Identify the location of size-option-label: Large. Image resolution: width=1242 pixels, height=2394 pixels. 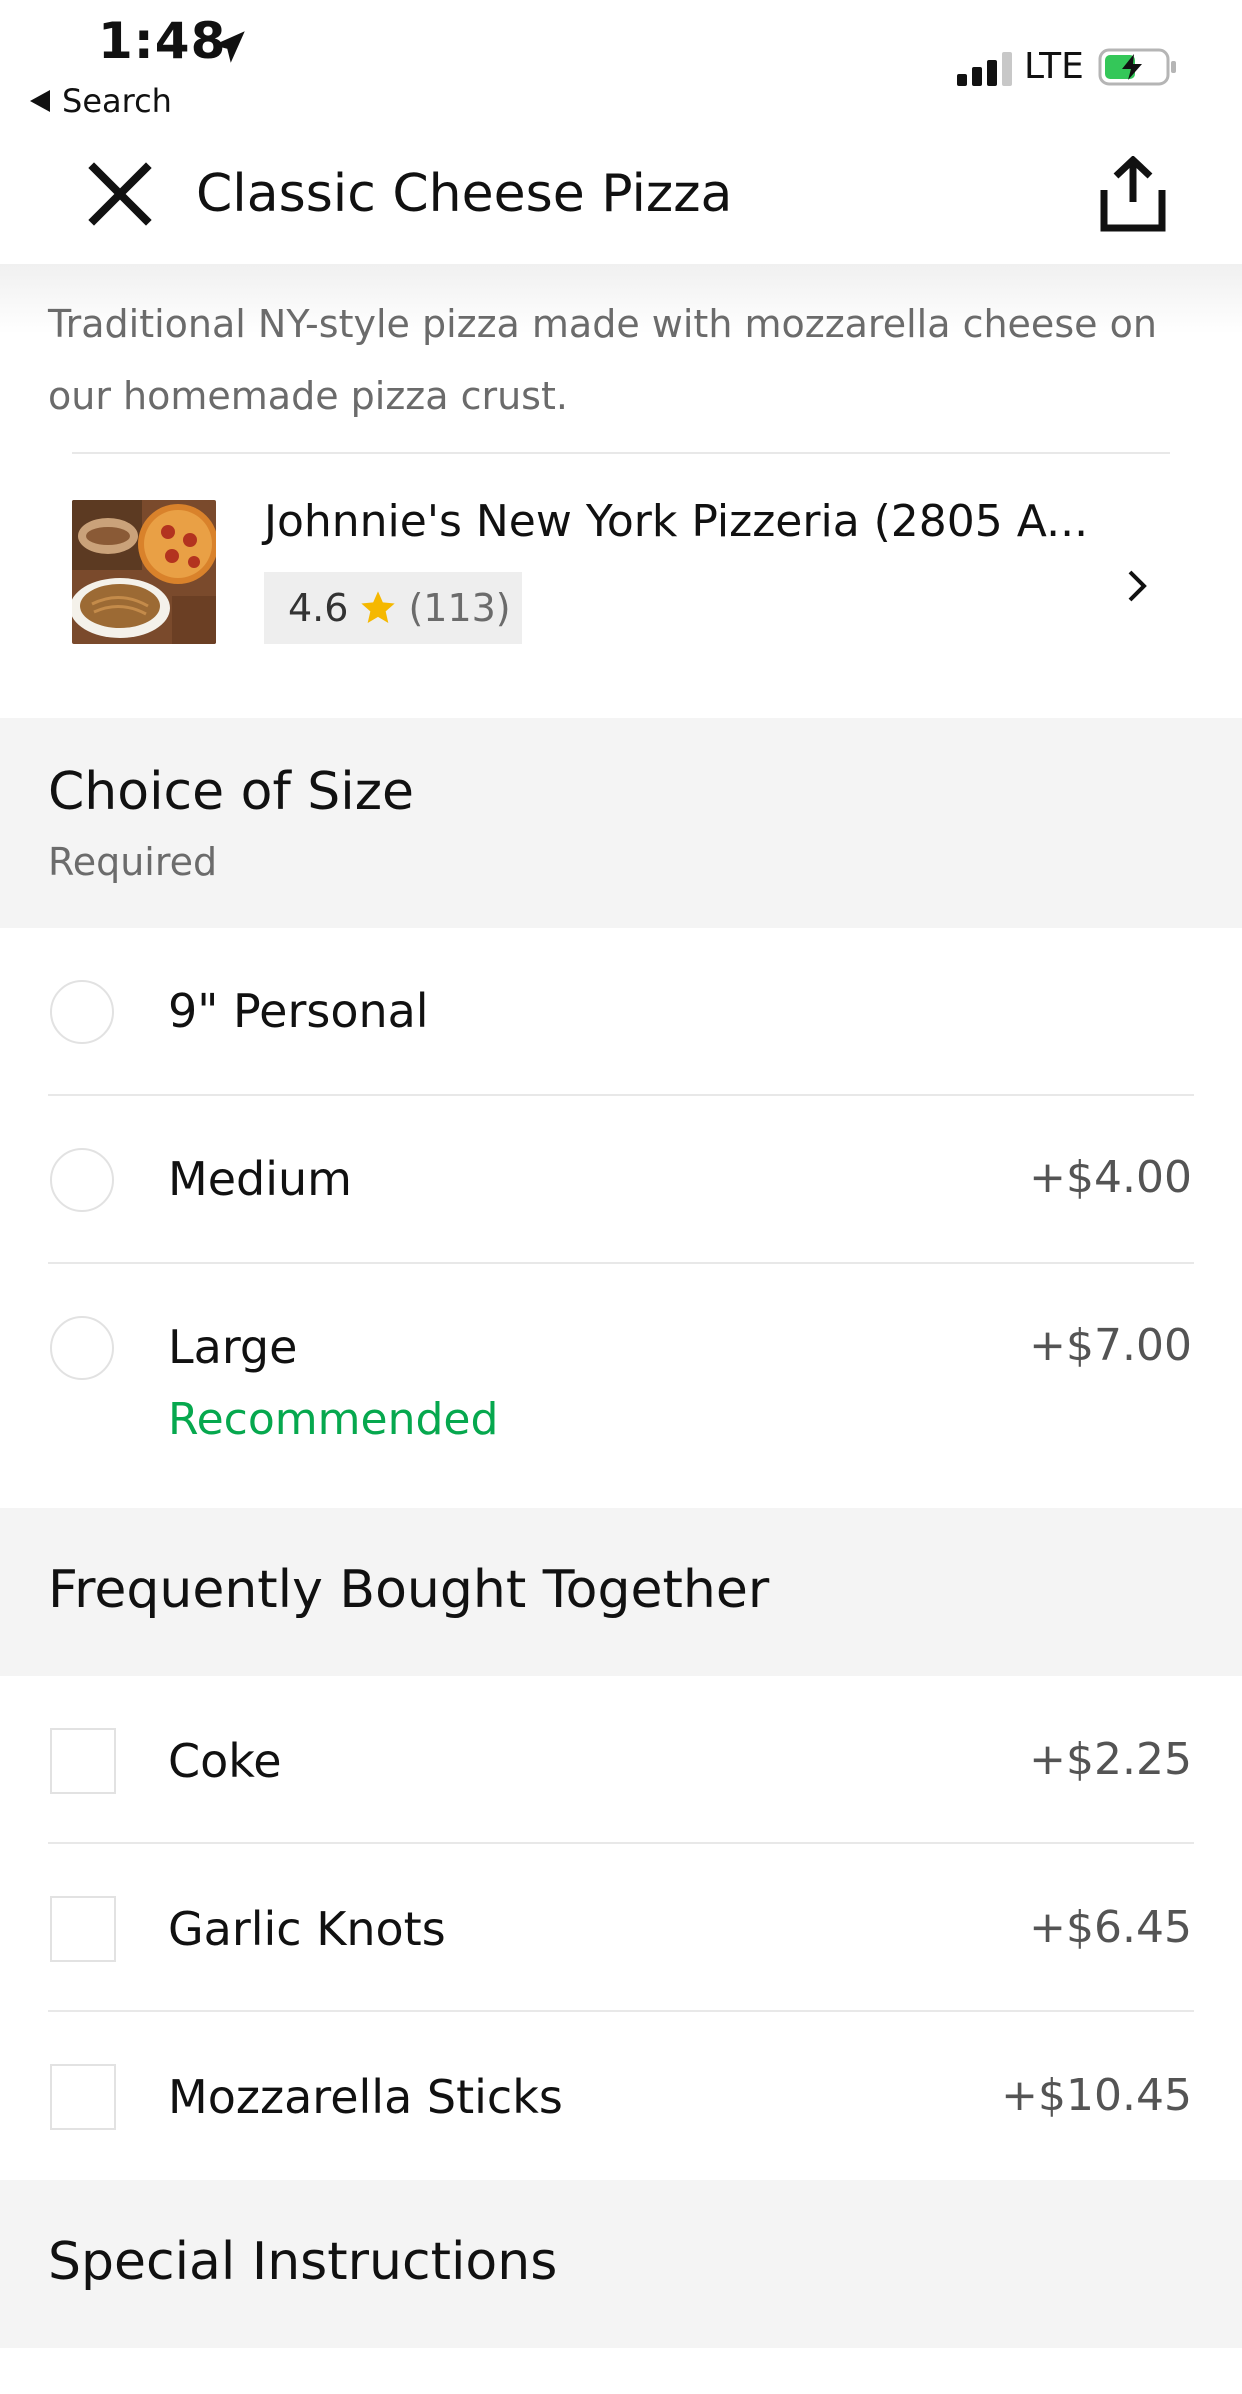
(233, 1347).